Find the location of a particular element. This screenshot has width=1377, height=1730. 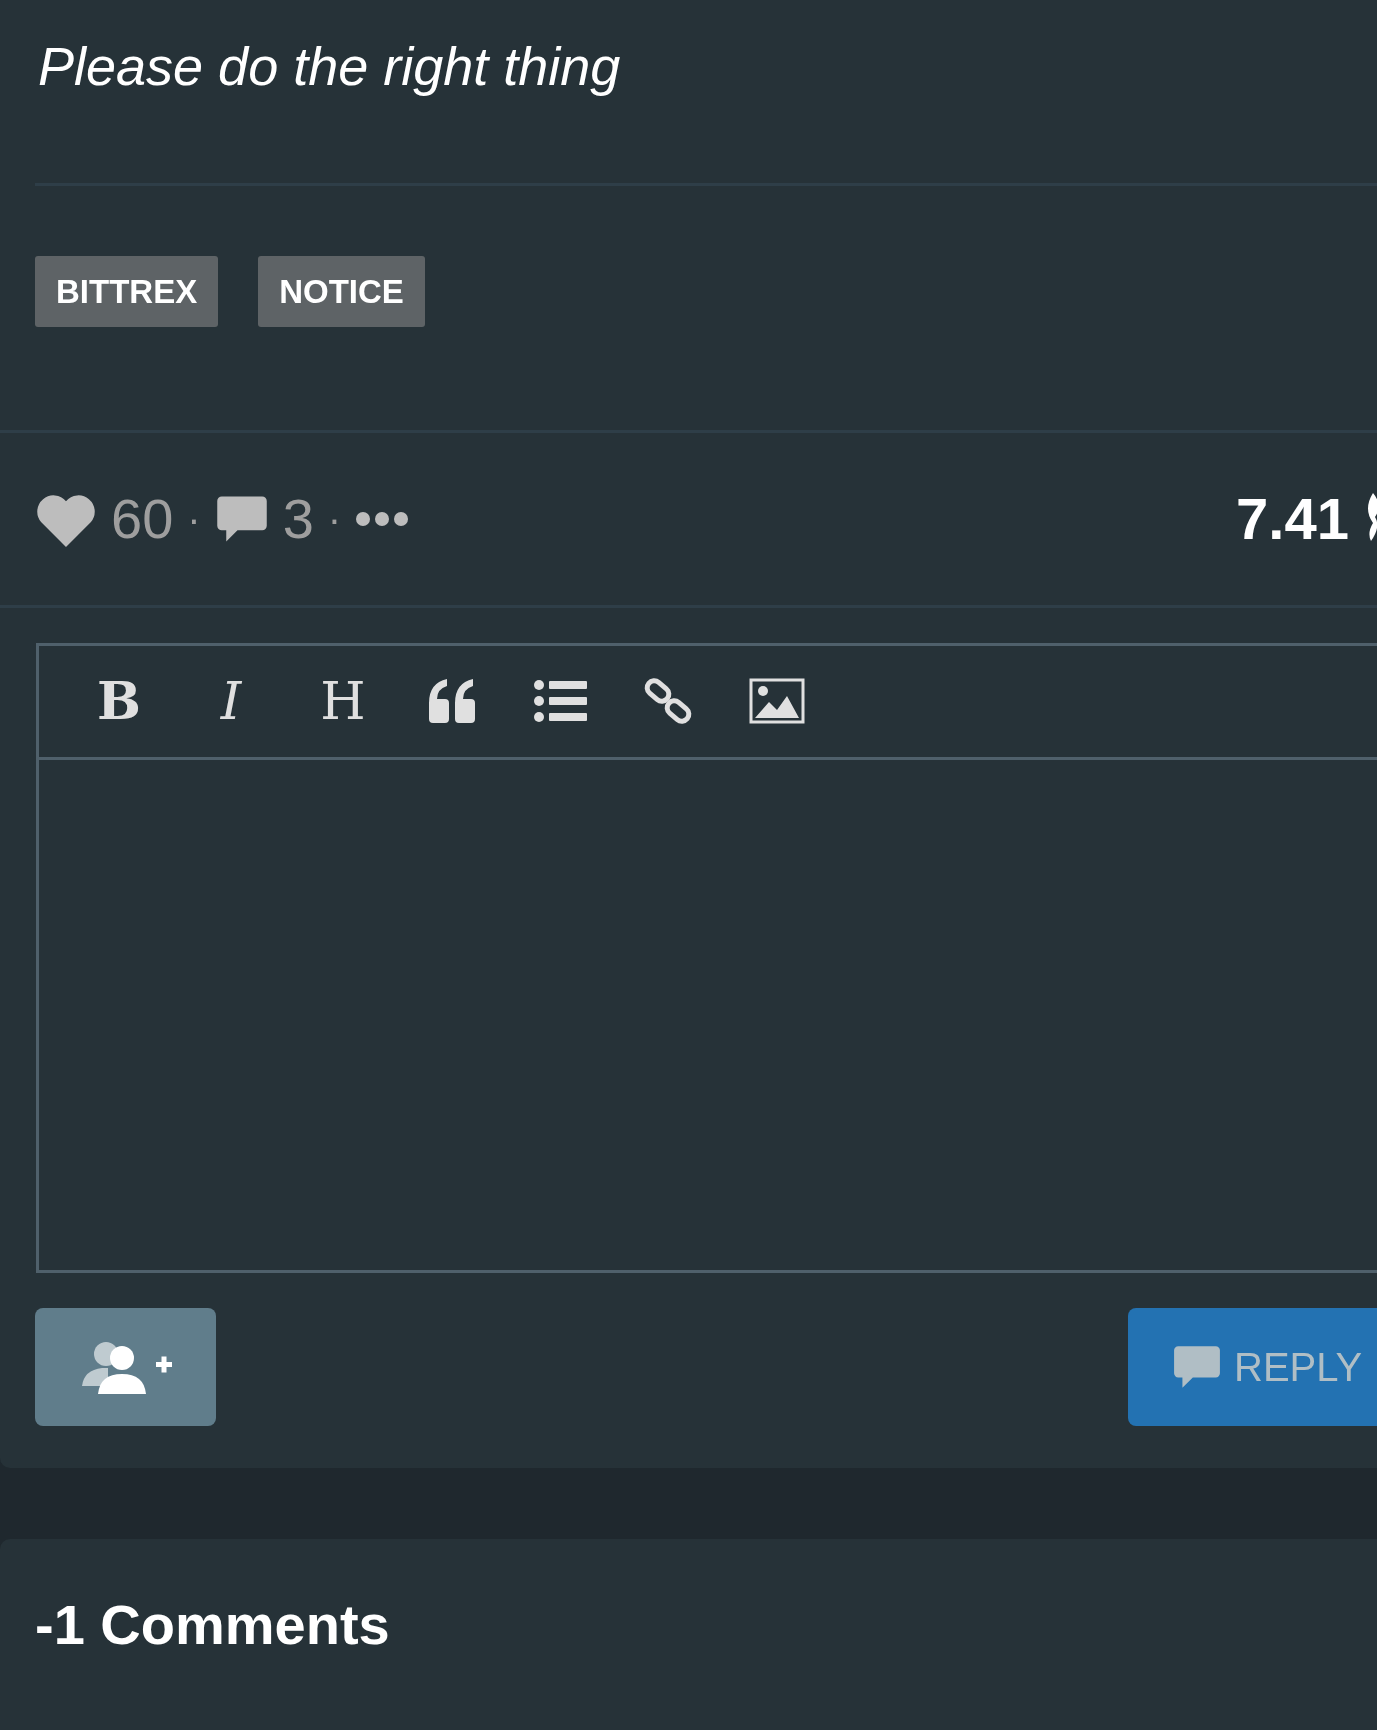

post-title: Please do the right thing is located at coordinates (330, 66).